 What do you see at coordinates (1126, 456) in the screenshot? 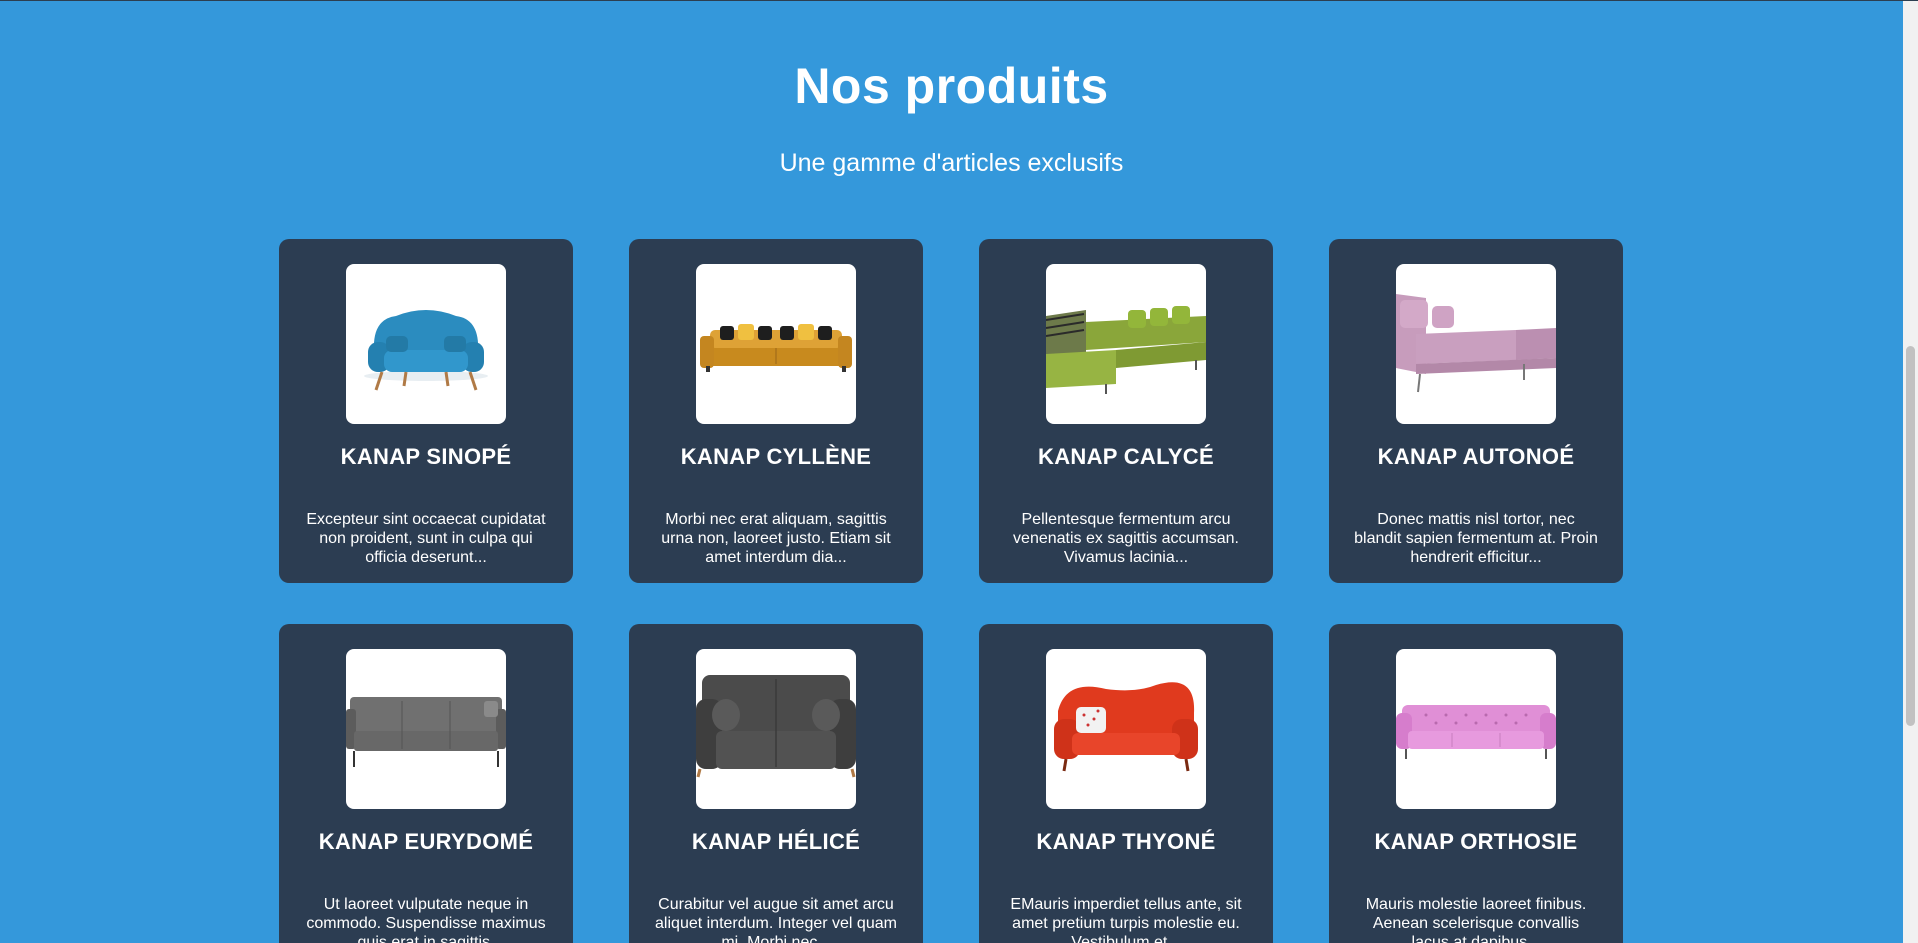
I see `product-name: KANAP CALYCÉ` at bounding box center [1126, 456].